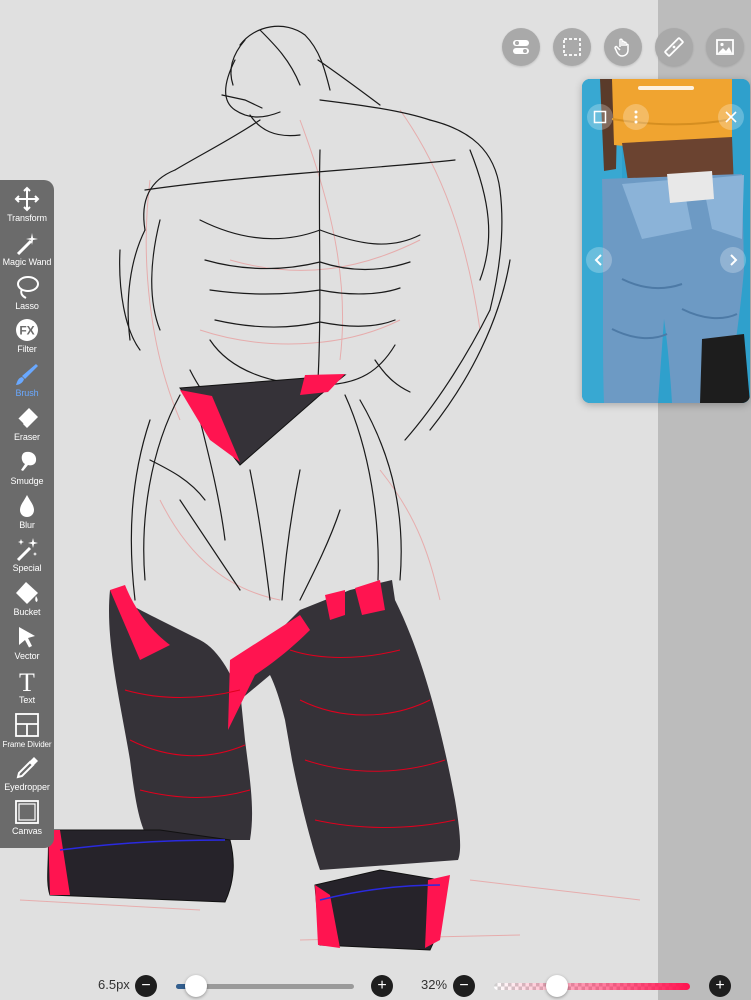  I want to click on selection-button, so click(572, 47).